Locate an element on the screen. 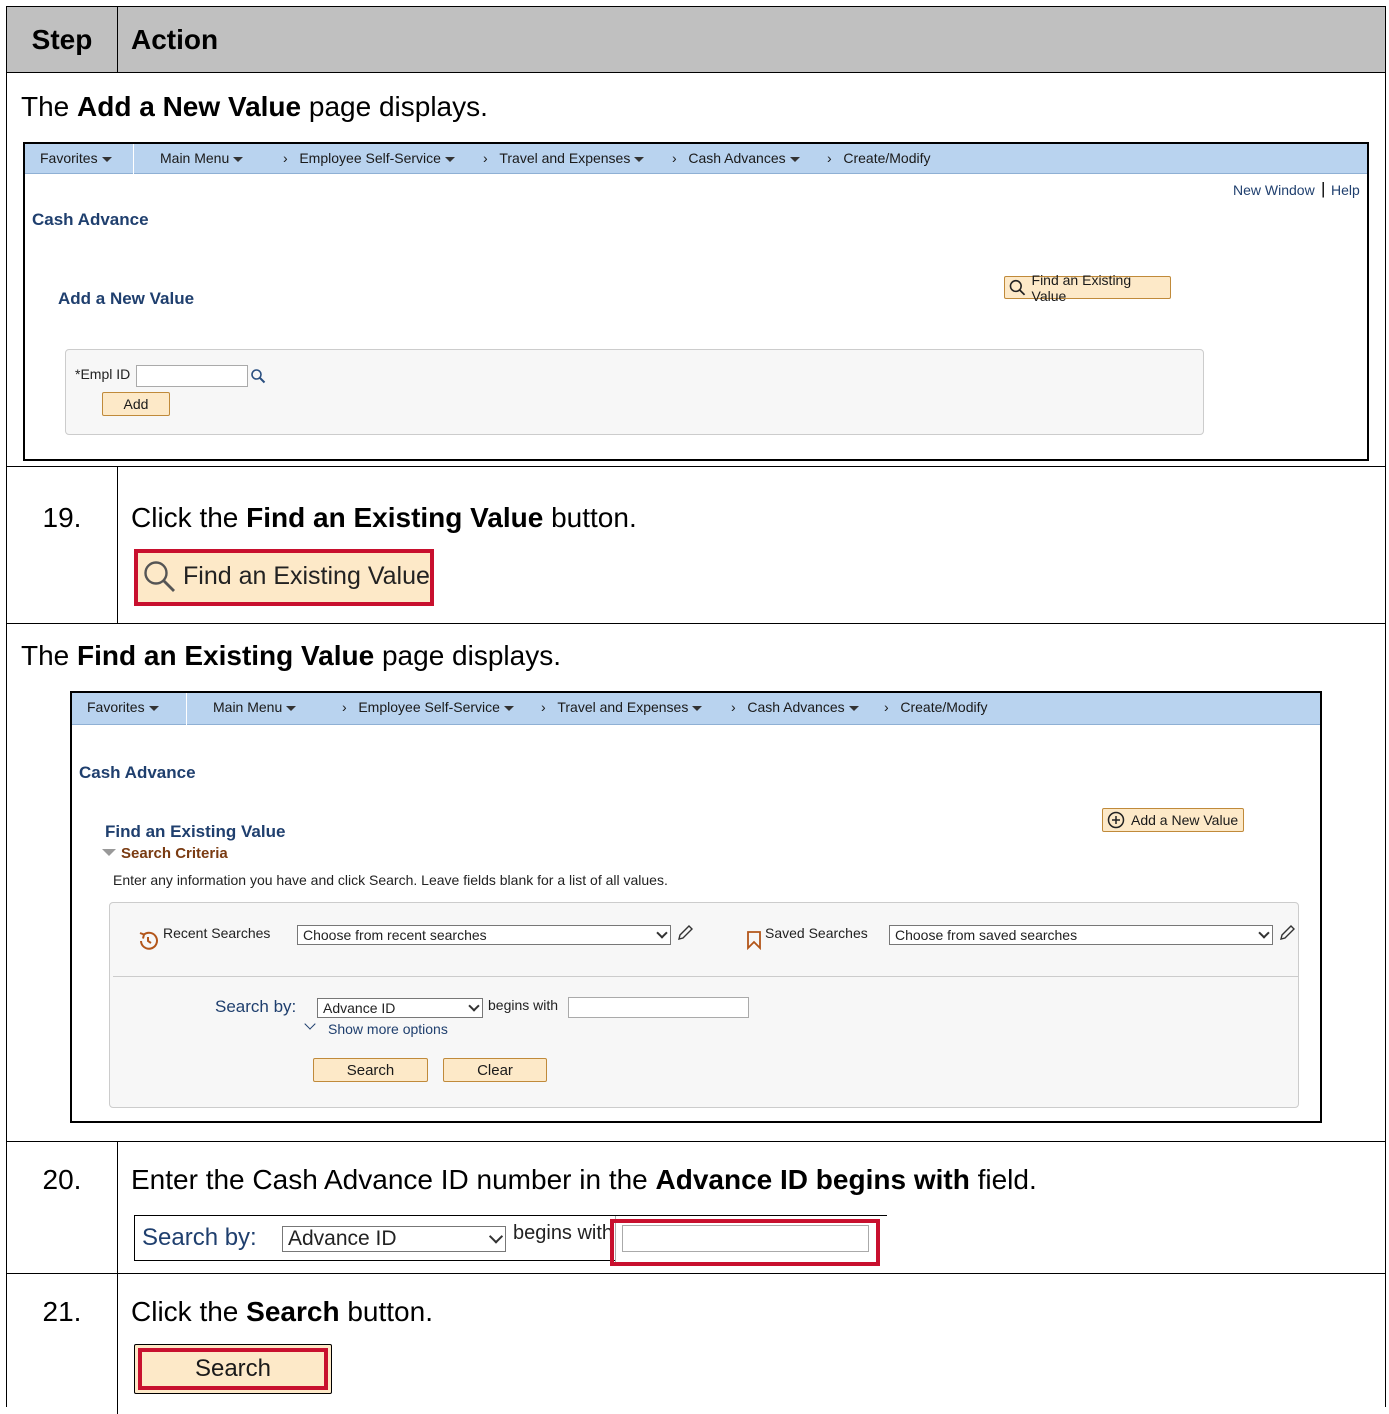 The image size is (1389, 1414). saved-searches-label: Saved Searches is located at coordinates (816, 933).